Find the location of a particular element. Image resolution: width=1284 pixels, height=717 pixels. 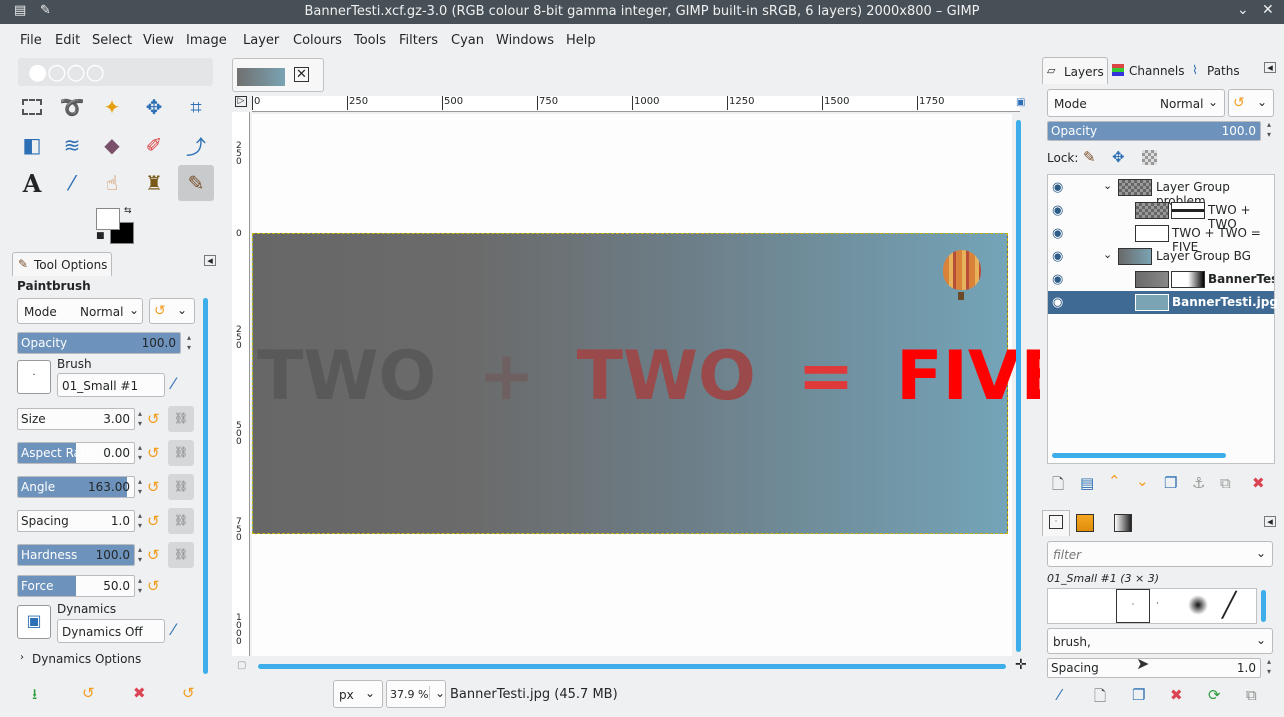

brush-grid: · · ╱ is located at coordinates (1152, 606).